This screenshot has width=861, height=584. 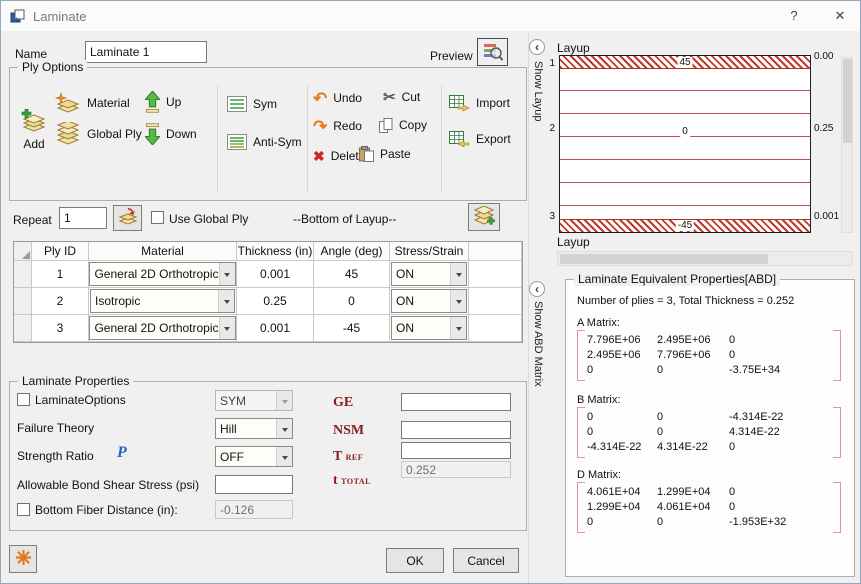 I want to click on failure-theory-label: Failure Theory, so click(x=56, y=428).